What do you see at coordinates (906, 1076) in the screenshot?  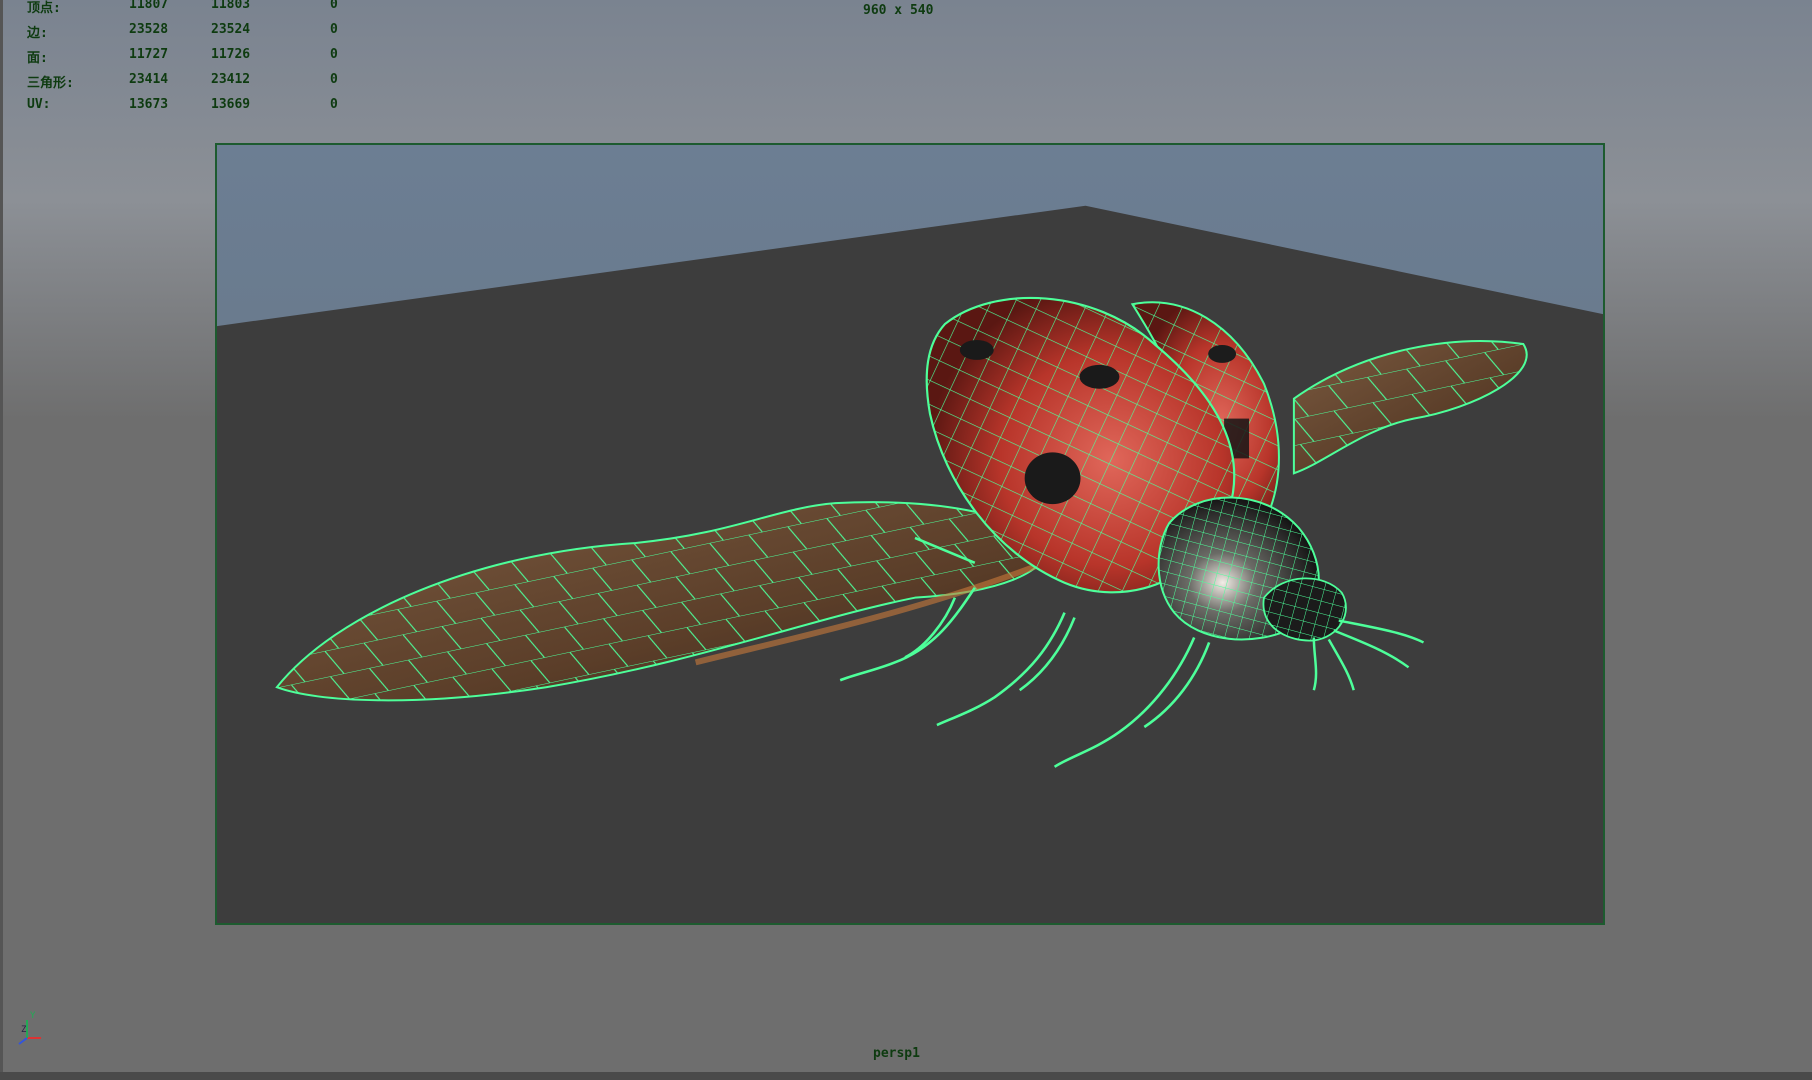 I see `viewport-bottom-border` at bounding box center [906, 1076].